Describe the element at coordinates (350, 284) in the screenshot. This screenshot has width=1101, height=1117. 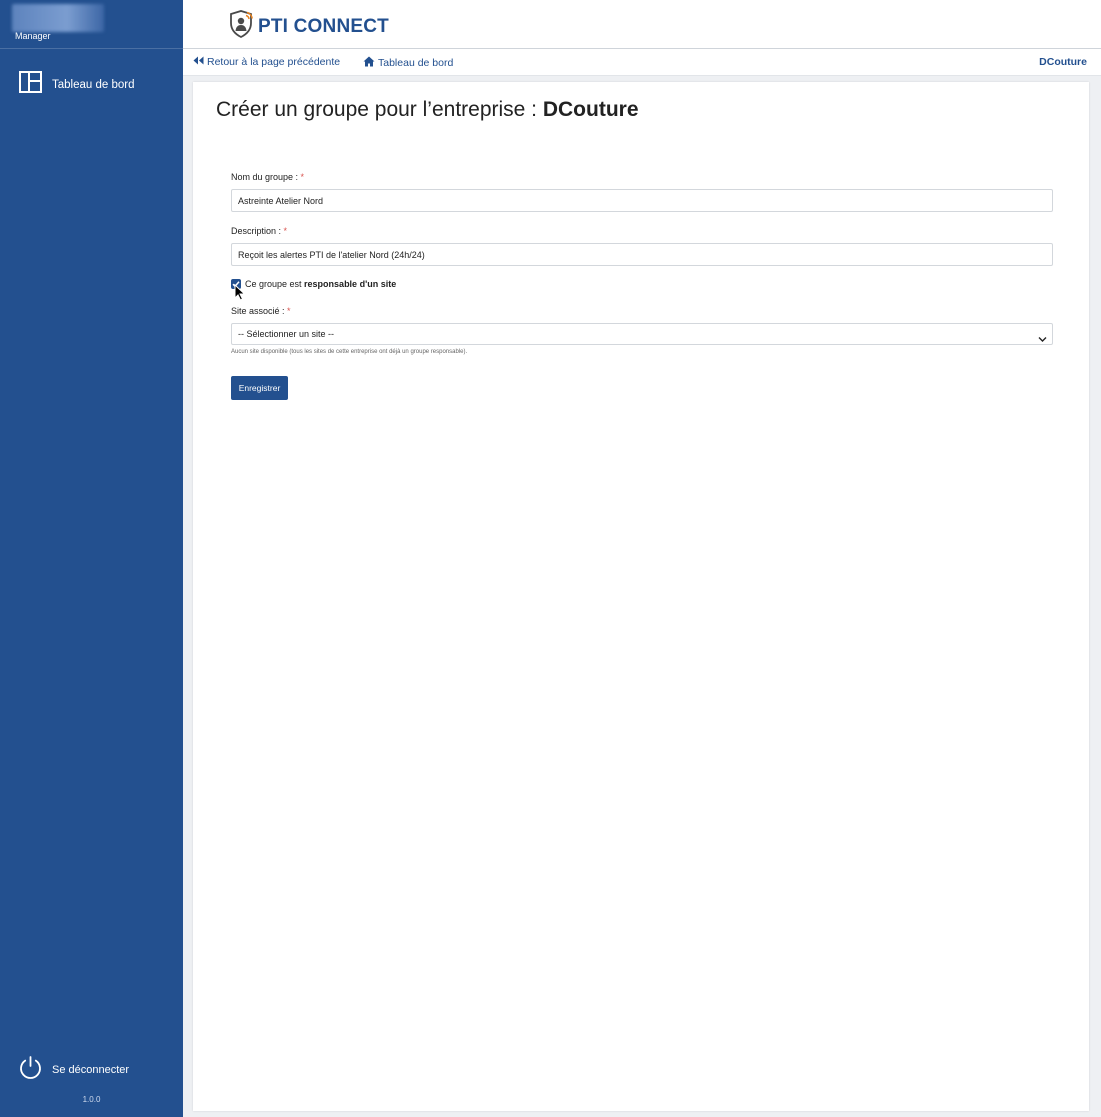
I see `responsible-site-label-bold: responsable d'un site` at that location.